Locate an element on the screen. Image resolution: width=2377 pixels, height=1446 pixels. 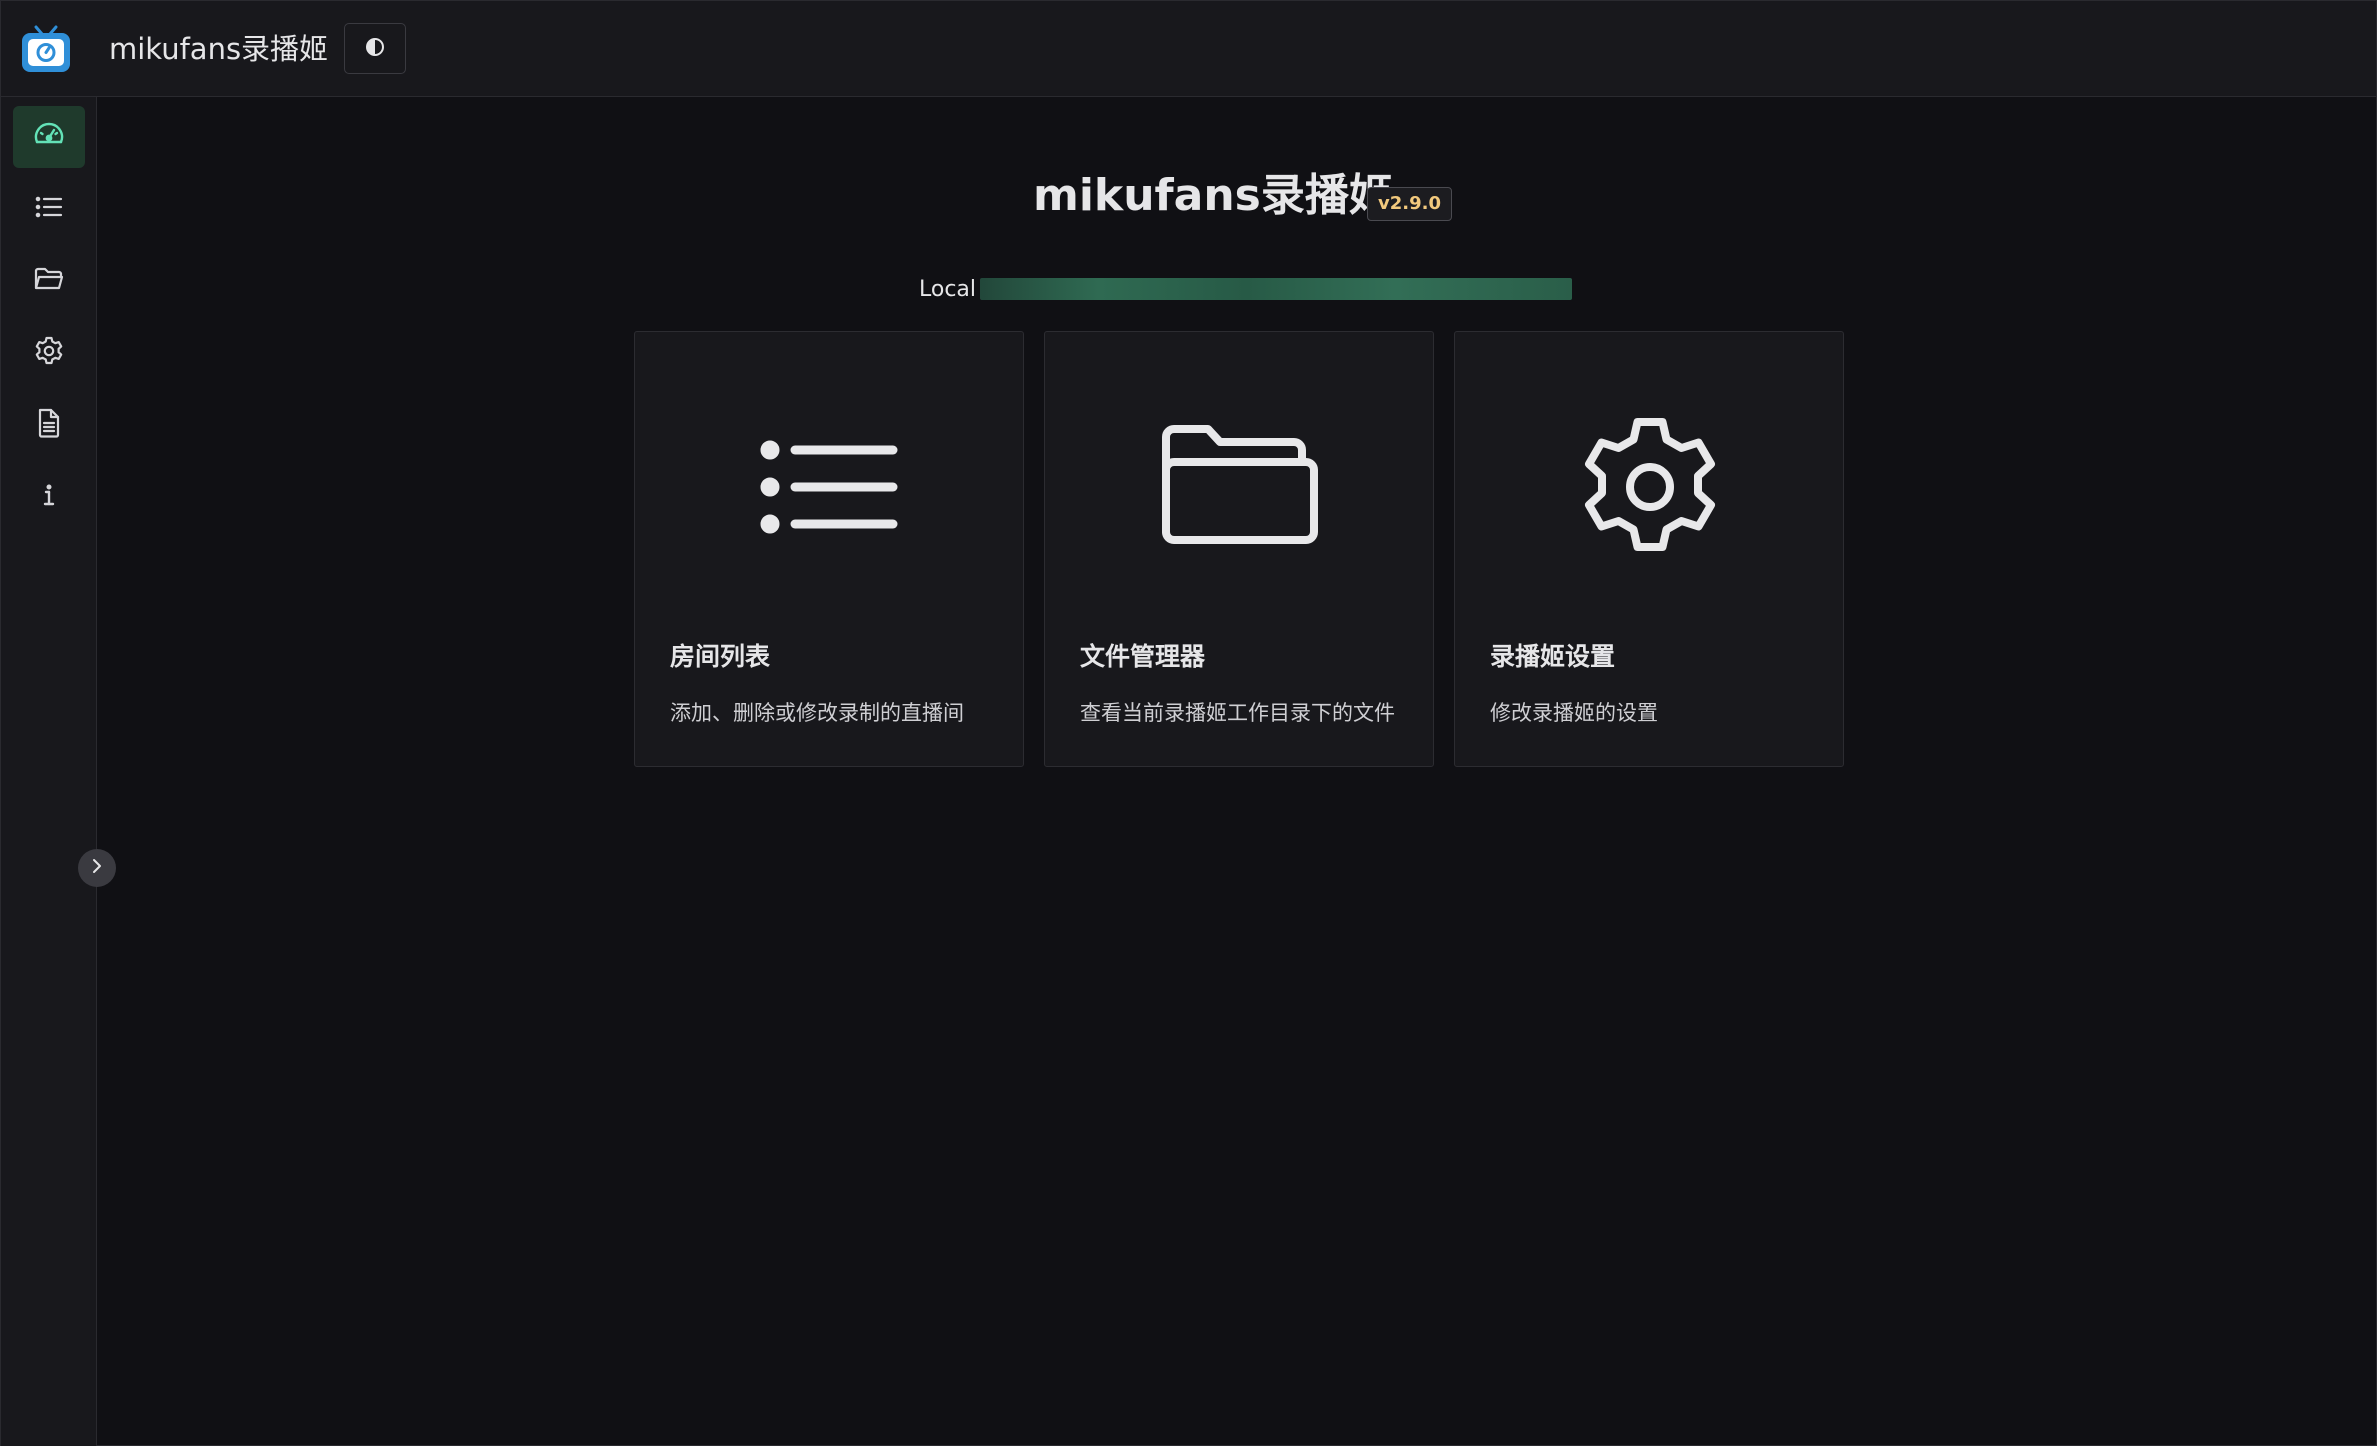
card-file-manager: 文件管理器 查看当前录播姬工作目录下的文件 is located at coordinates (1239, 549).